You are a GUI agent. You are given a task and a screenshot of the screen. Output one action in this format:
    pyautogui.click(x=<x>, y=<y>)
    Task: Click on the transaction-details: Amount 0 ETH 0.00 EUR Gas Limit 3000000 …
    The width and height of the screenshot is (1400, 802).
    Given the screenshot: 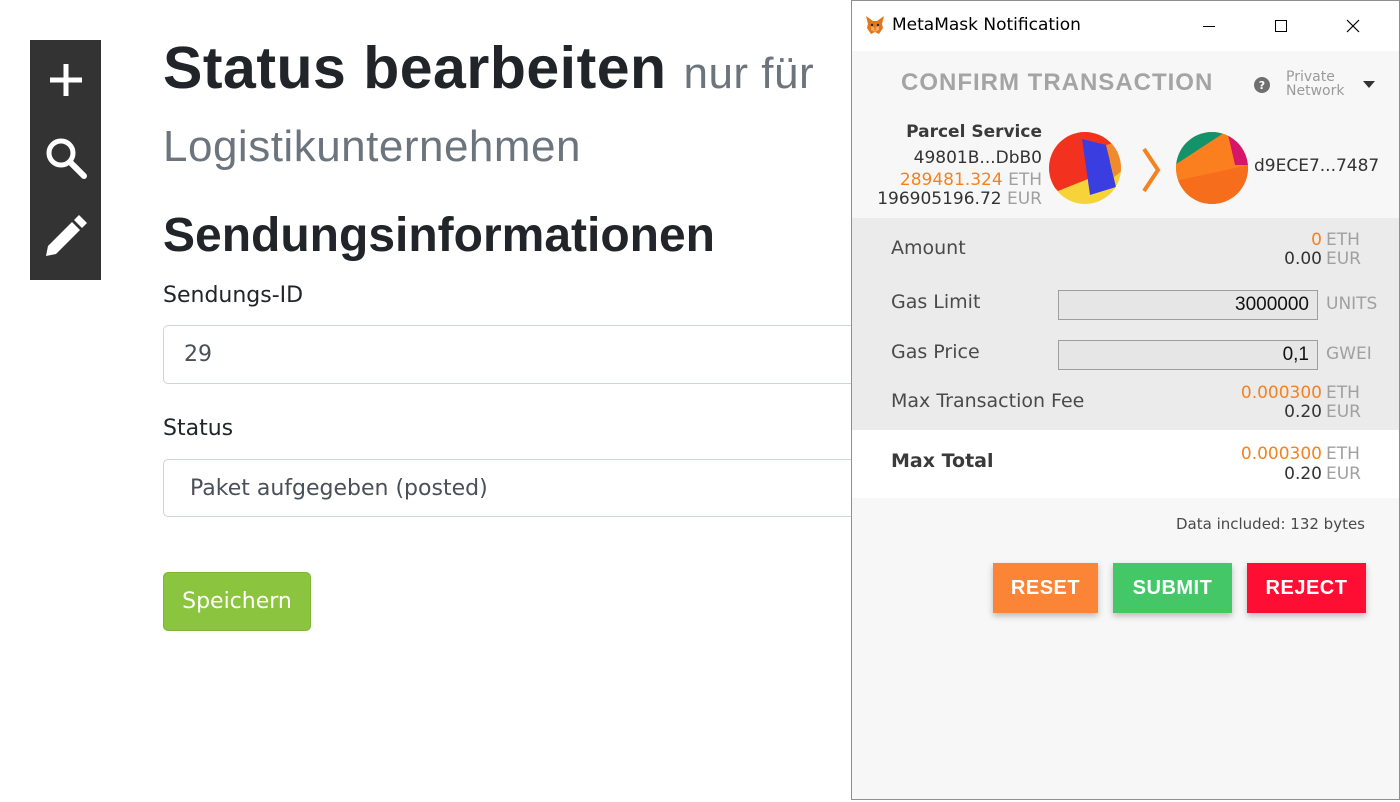 What is the action you would take?
    pyautogui.click(x=1125, y=324)
    